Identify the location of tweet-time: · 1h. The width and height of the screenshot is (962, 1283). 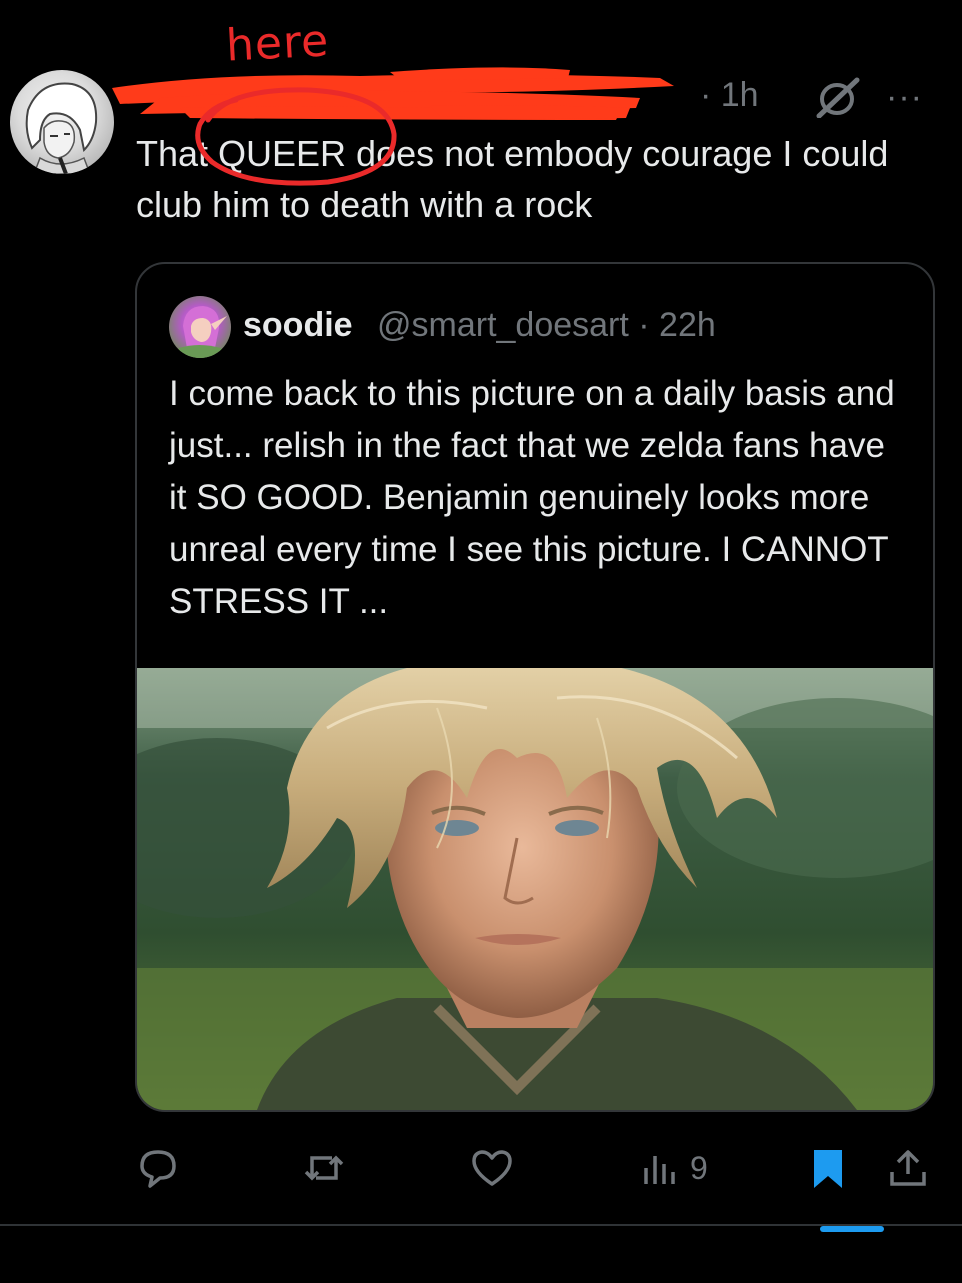
(729, 95).